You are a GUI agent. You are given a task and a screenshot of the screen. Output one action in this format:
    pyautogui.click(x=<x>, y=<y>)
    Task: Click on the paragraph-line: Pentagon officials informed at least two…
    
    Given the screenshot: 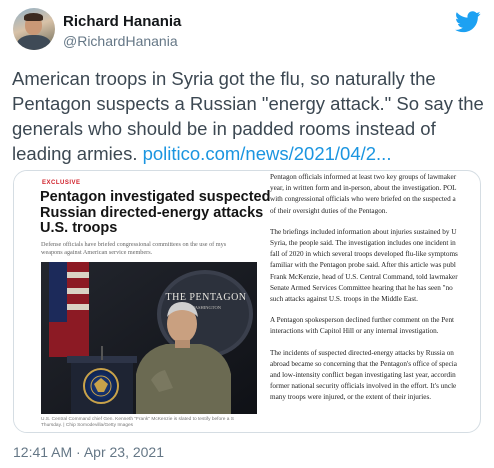 What is the action you would take?
    pyautogui.click(x=363, y=177)
    